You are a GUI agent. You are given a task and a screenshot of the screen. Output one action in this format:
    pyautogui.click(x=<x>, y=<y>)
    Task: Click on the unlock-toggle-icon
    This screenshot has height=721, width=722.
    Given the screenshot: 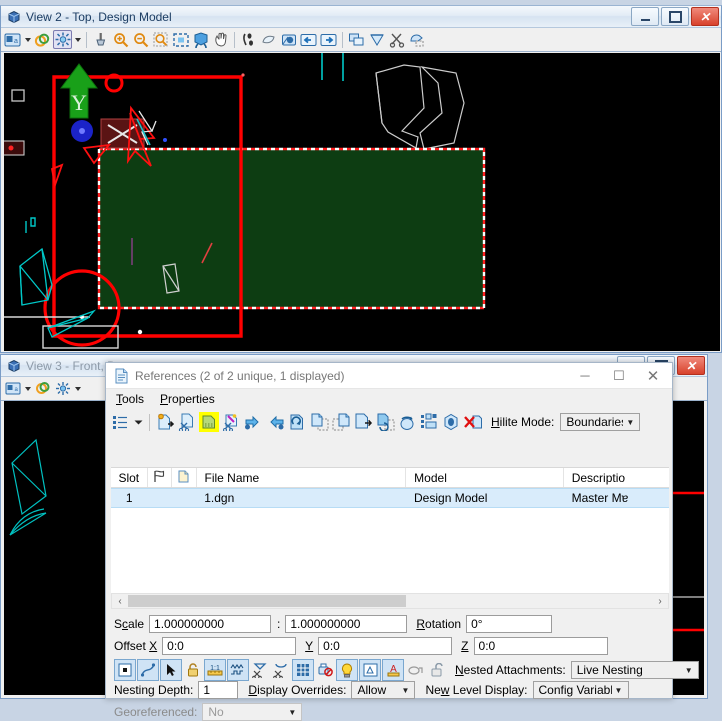 What is the action you would take?
    pyautogui.click(x=439, y=670)
    